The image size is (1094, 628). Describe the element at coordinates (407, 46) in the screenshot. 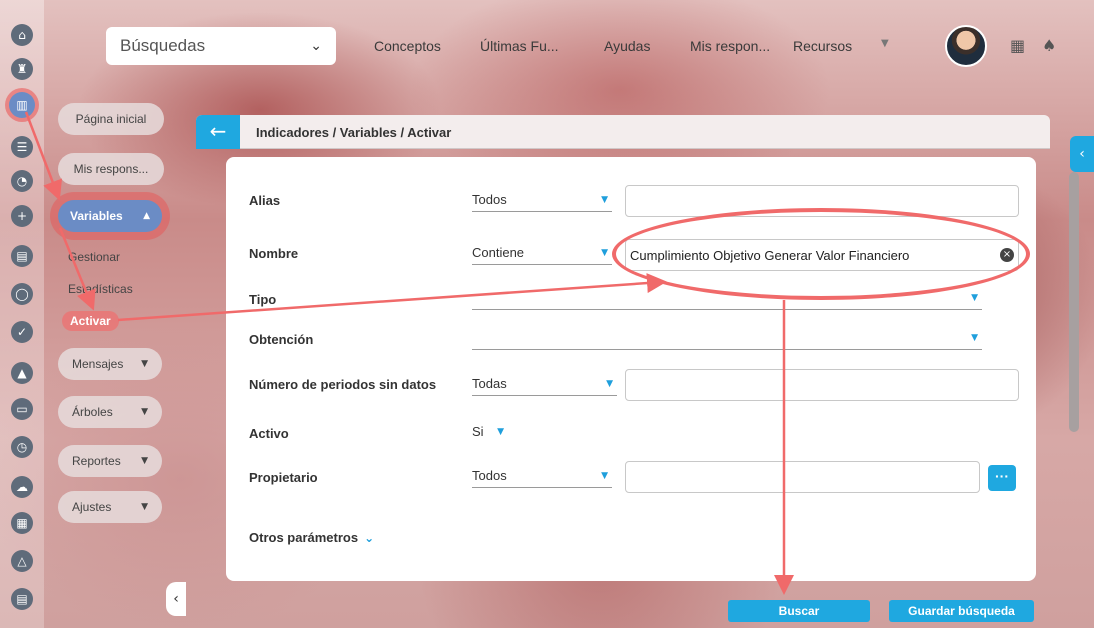

I see `nav-conceptos: Conceptos` at that location.